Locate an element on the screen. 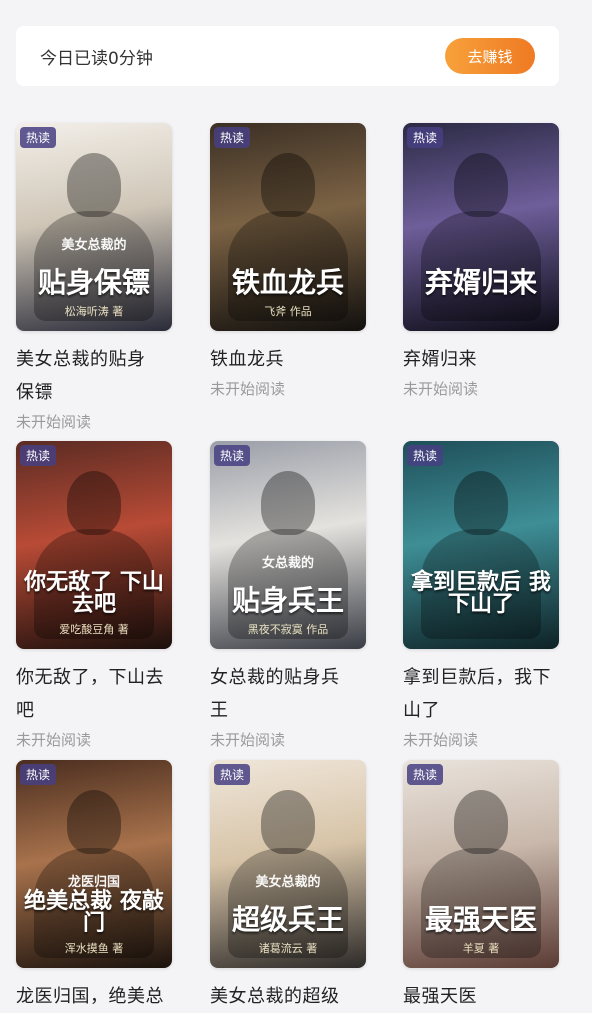  book-card: 热读 弃婿归来 弃婿归来 未开始阅读 is located at coordinates (481, 261).